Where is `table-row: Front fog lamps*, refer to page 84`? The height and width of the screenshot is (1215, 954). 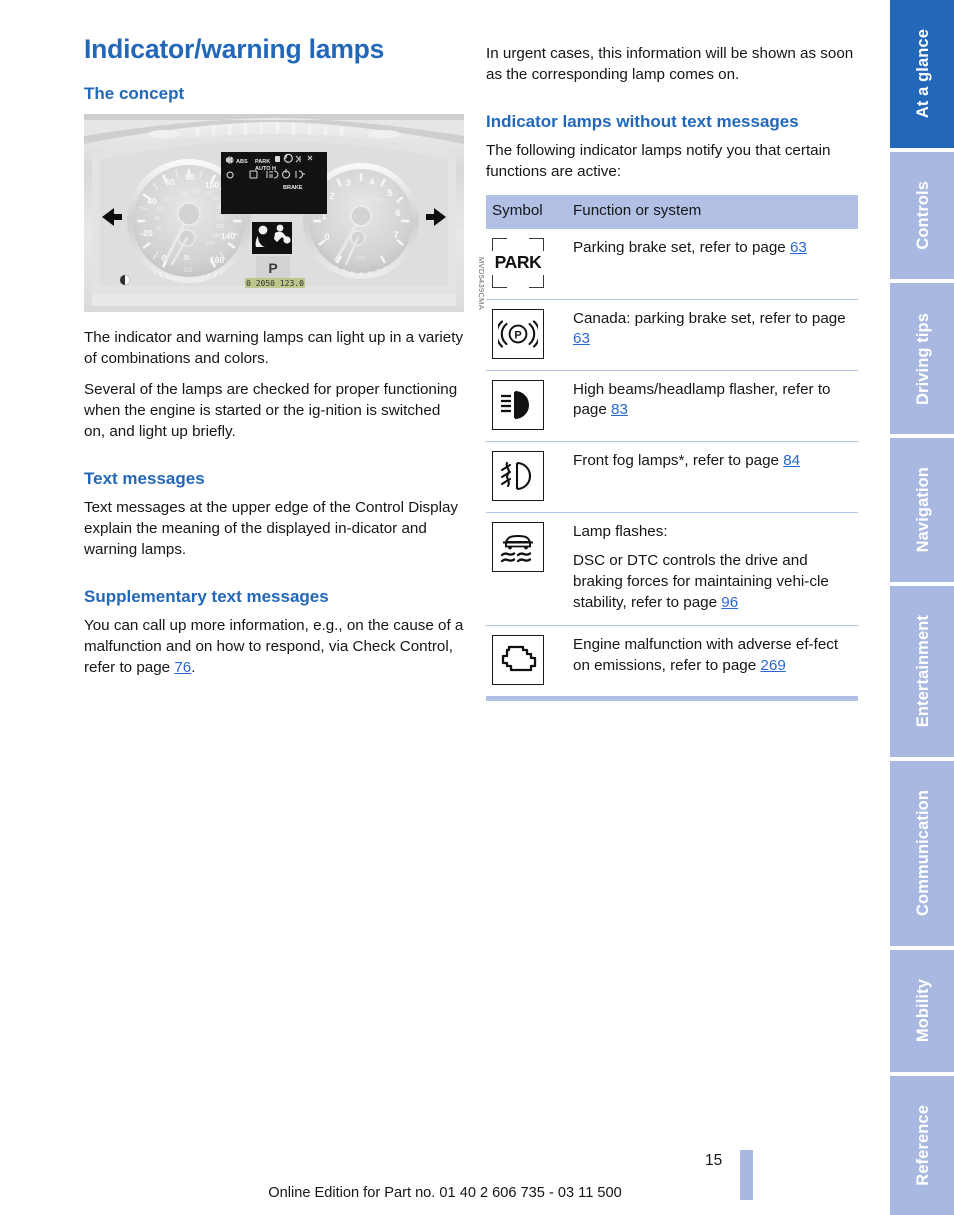
table-row: Front fog lamps*, refer to page 84 is located at coordinates (672, 476).